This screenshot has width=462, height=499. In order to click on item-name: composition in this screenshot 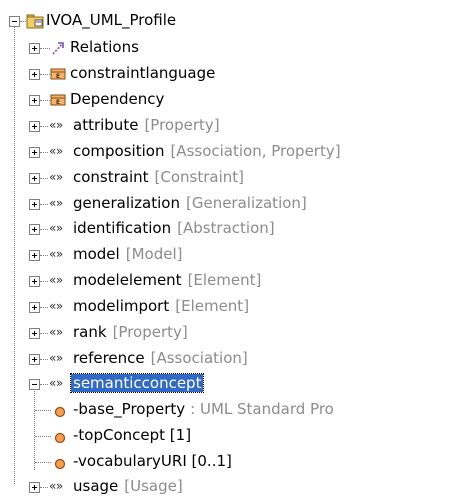, I will do `click(119, 151)`.